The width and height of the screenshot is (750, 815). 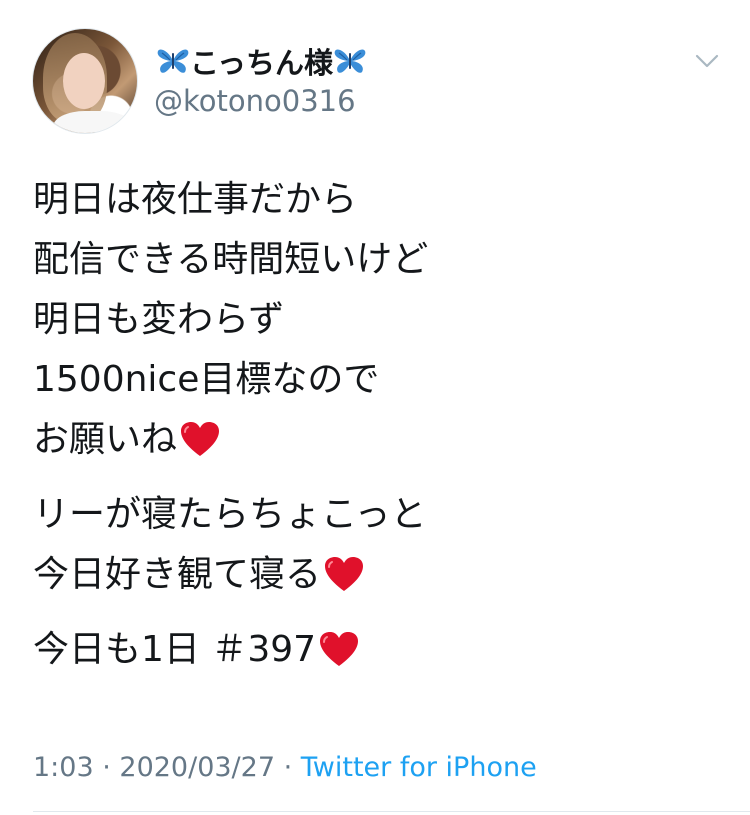 I want to click on tweet-meta: 1:03 · 2020/03/27 · Twitter for iPhone, so click(x=285, y=767).